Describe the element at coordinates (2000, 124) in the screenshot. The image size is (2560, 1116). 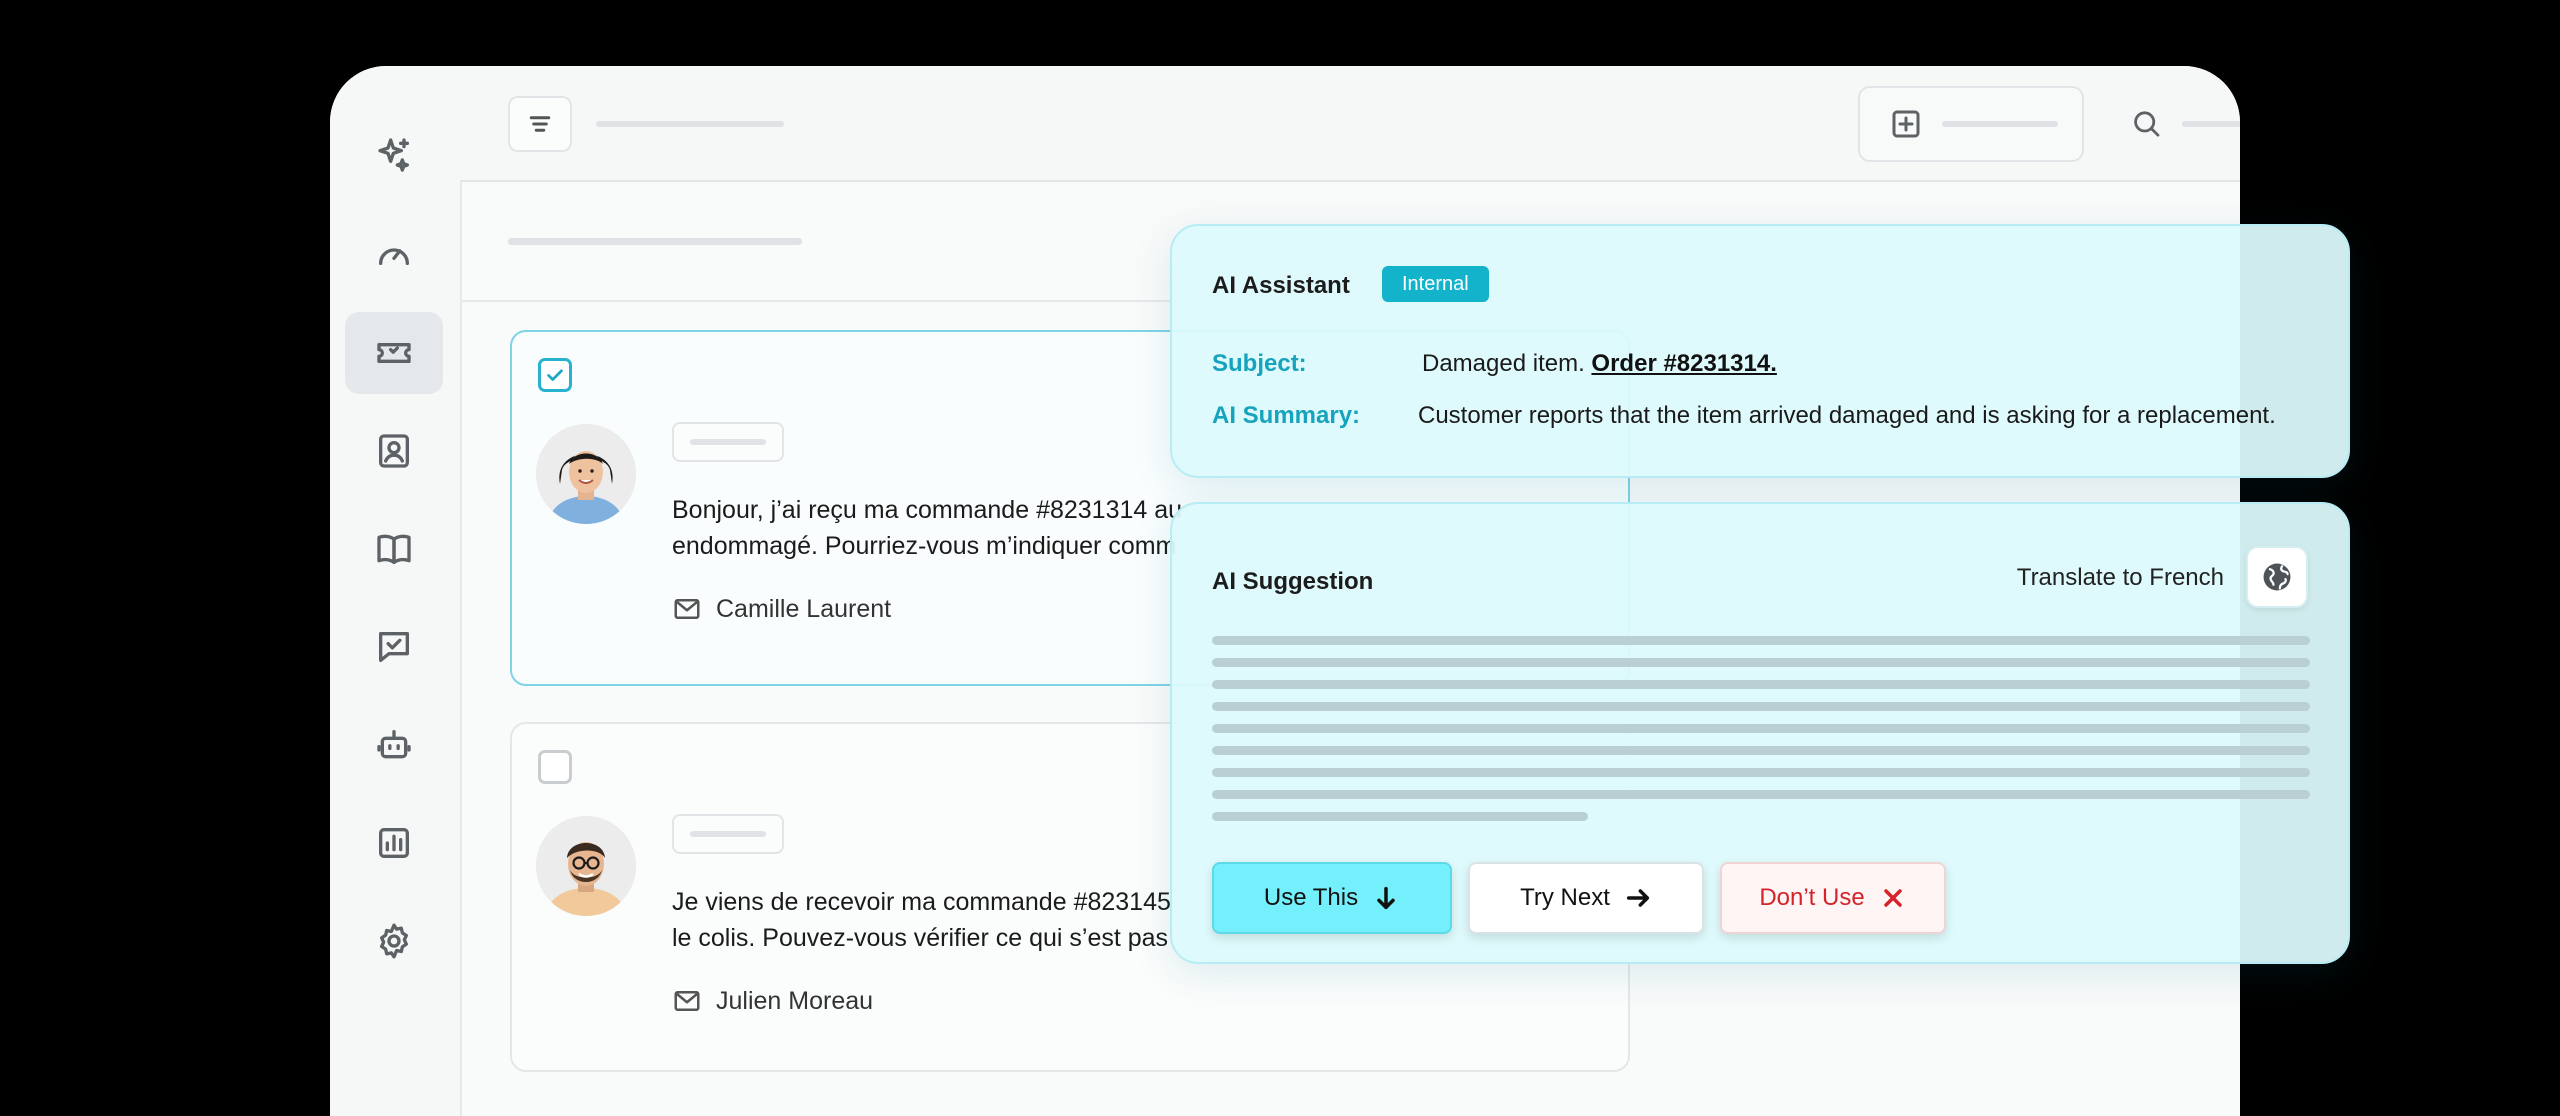
I see `create-label-placeholder` at that location.